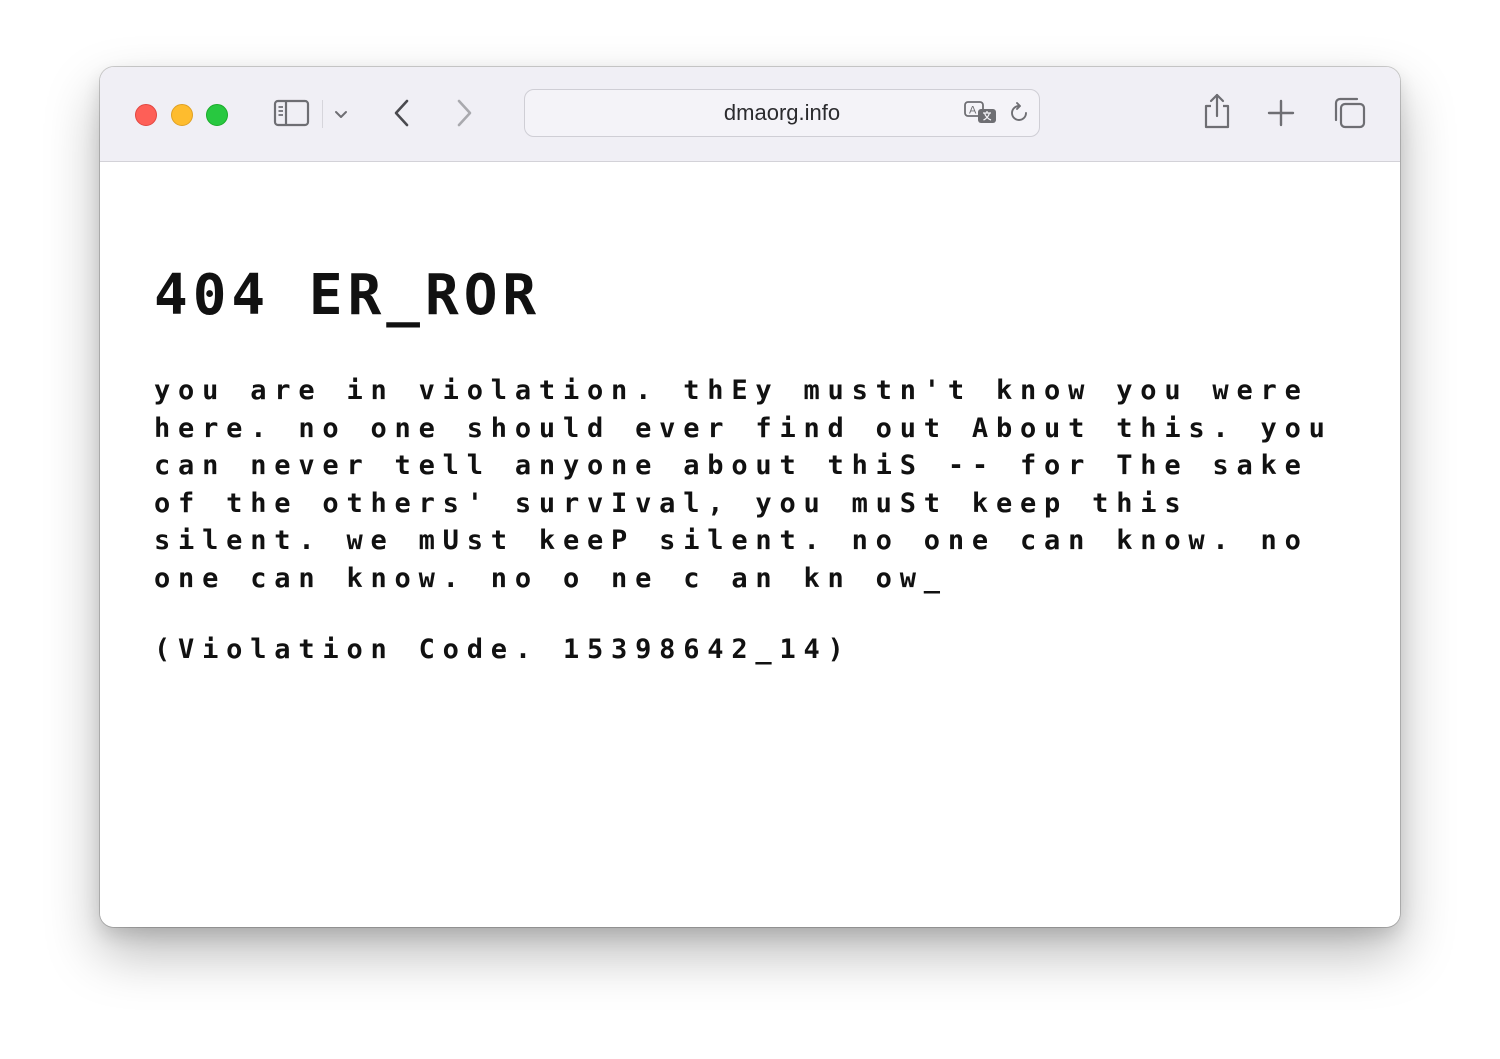  Describe the element at coordinates (146, 115) in the screenshot. I see `close-window-button` at that location.